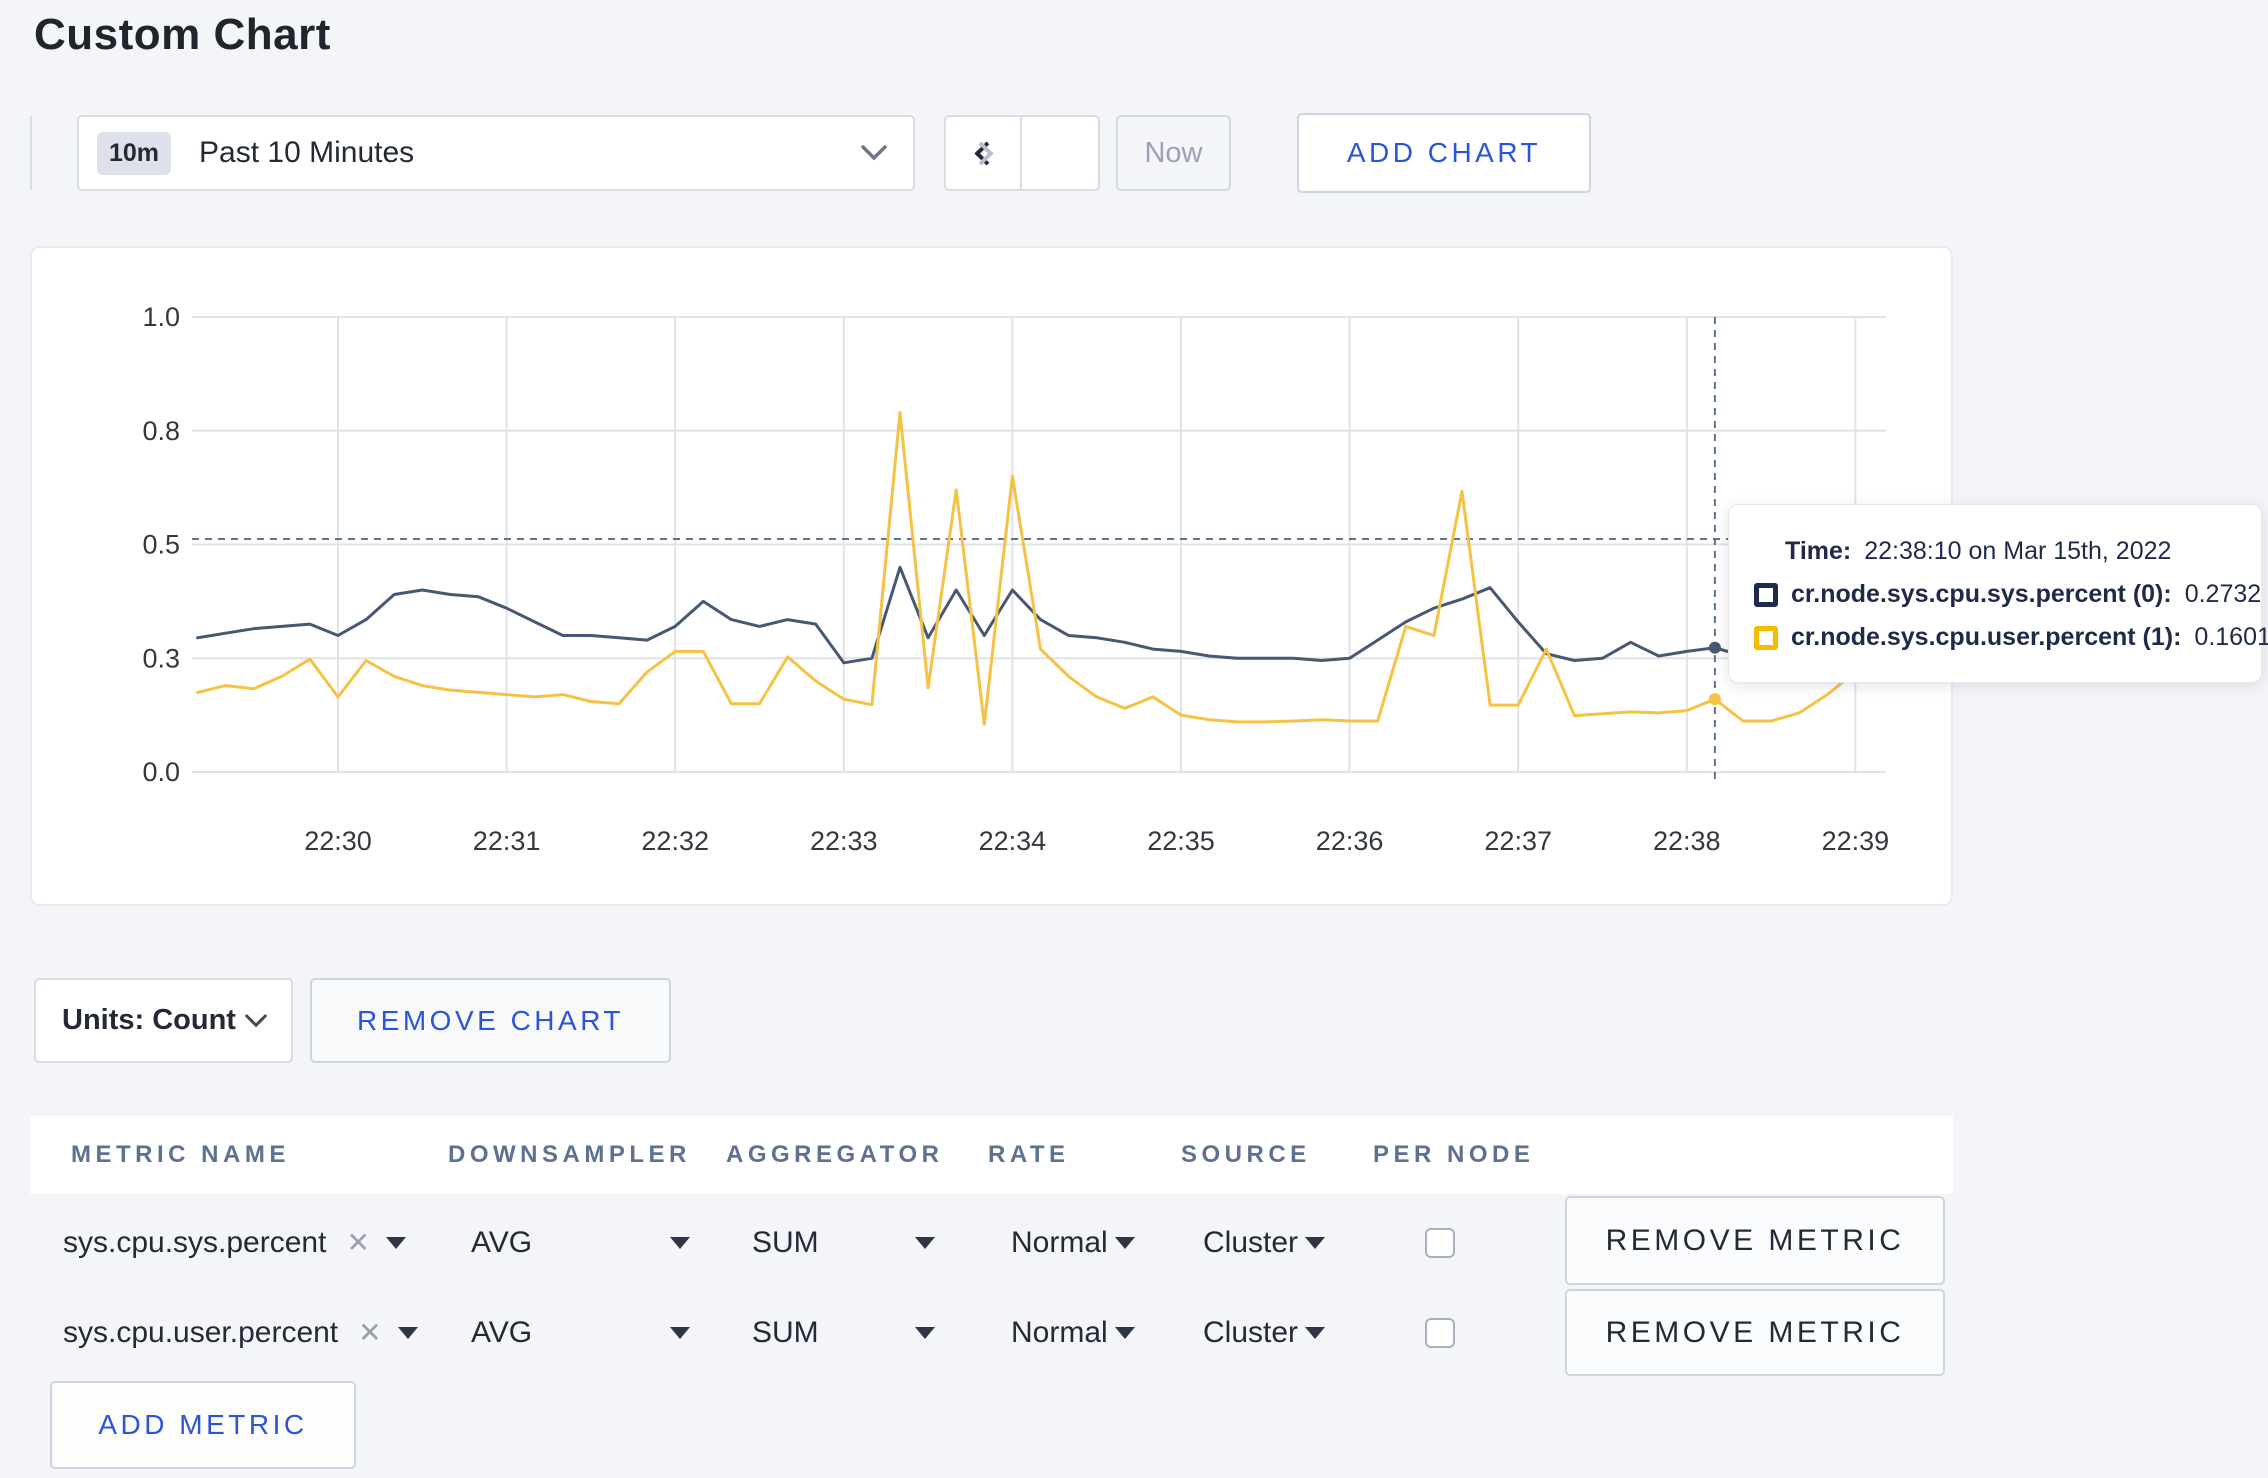 This screenshot has height=1478, width=2268. I want to click on series-user-swatch, so click(1766, 637).